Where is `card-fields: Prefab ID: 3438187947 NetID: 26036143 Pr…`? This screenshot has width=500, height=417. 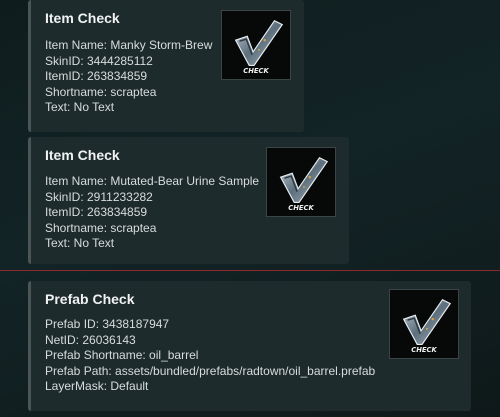
card-fields: Prefab ID: 3438187947 NetID: 26036143 Pr… is located at coordinates (210, 356).